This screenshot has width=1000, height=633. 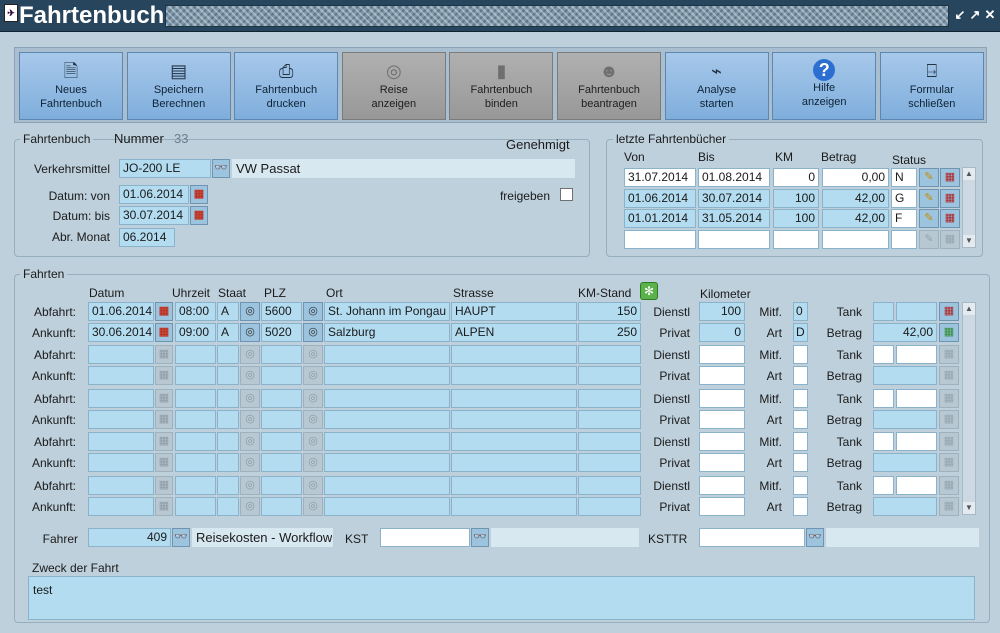 I want to click on hilfe-button: ? Hilfe anzeigen, so click(x=824, y=86).